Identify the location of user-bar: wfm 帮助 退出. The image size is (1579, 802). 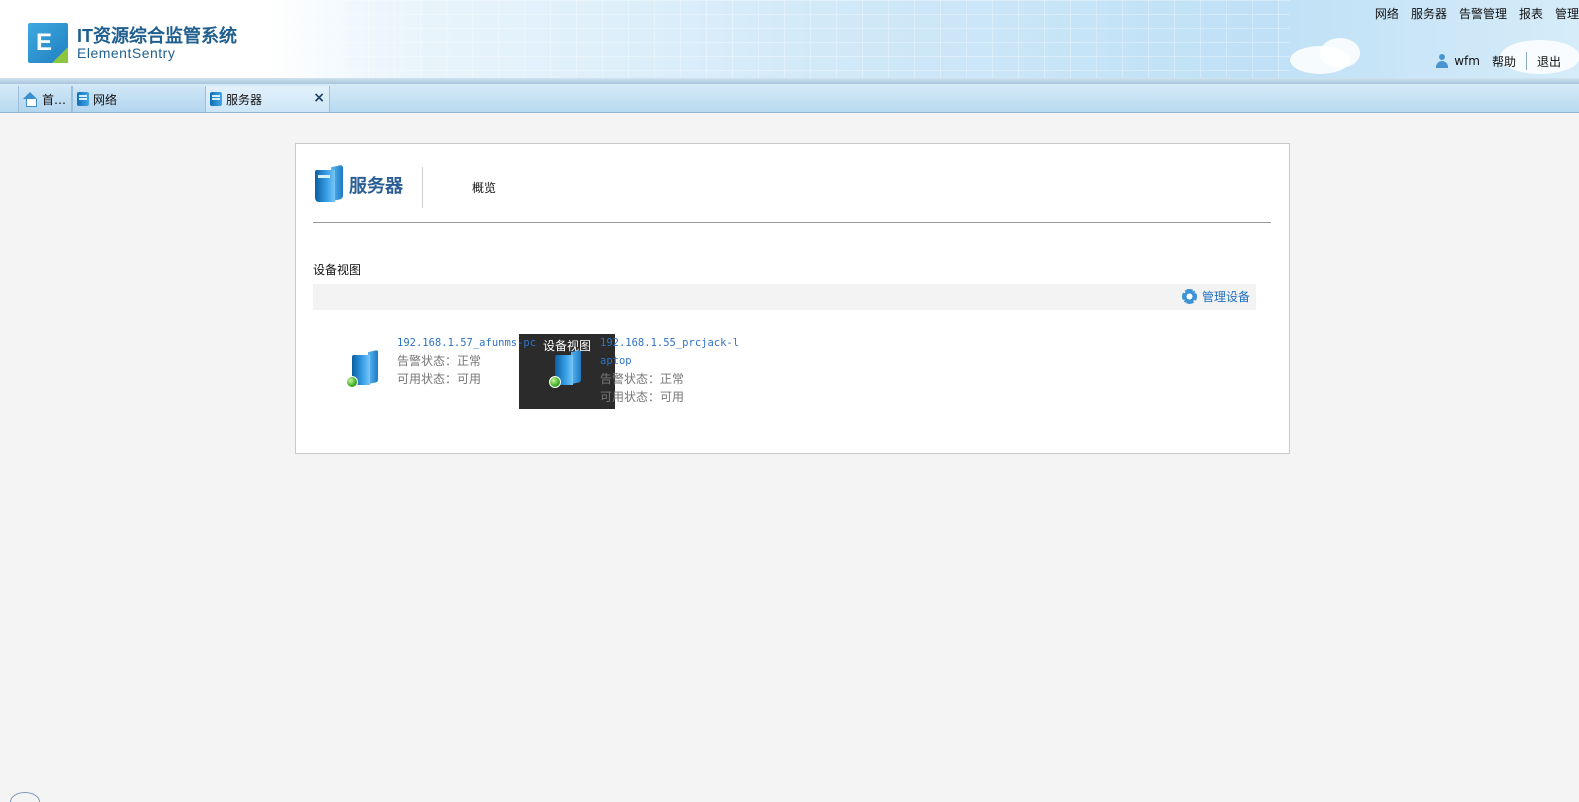
(1498, 61).